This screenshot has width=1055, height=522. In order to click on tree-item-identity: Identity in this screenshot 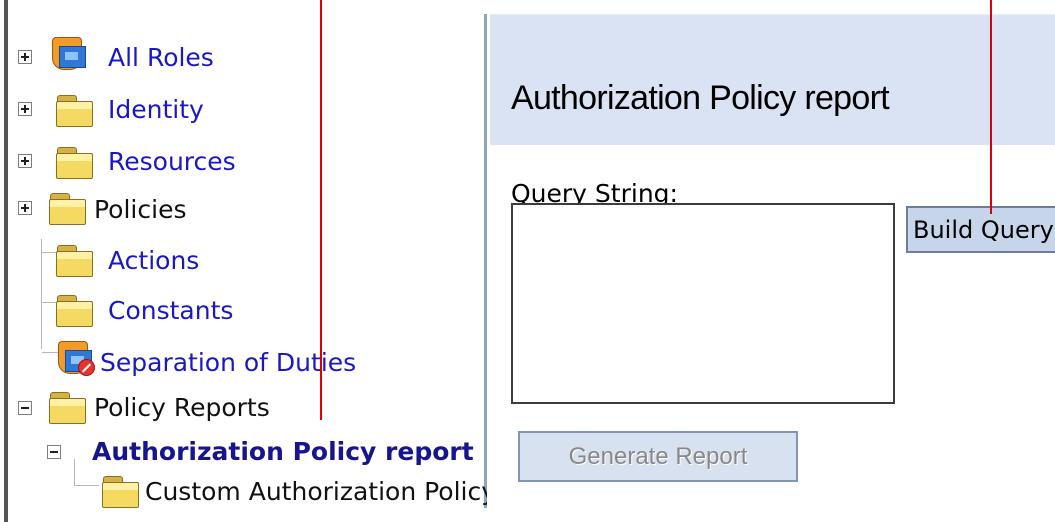, I will do `click(208, 110)`.